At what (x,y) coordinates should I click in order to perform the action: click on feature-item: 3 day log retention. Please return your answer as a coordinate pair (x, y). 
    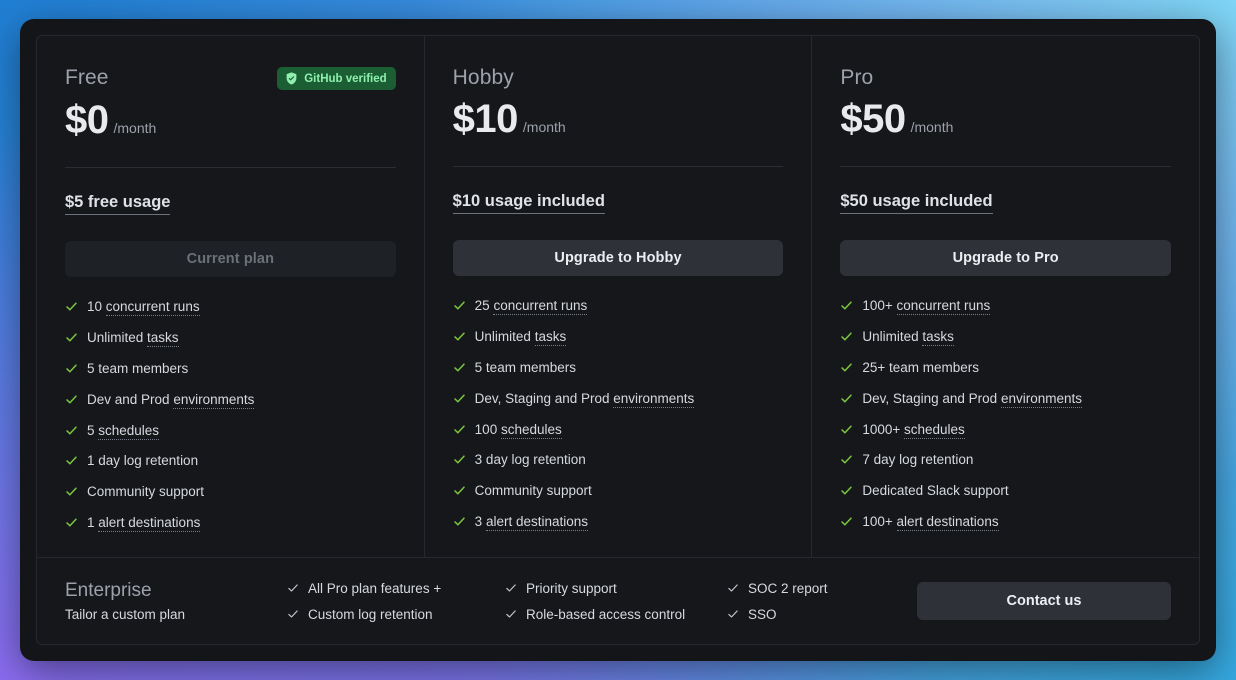
    Looking at the image, I should click on (618, 460).